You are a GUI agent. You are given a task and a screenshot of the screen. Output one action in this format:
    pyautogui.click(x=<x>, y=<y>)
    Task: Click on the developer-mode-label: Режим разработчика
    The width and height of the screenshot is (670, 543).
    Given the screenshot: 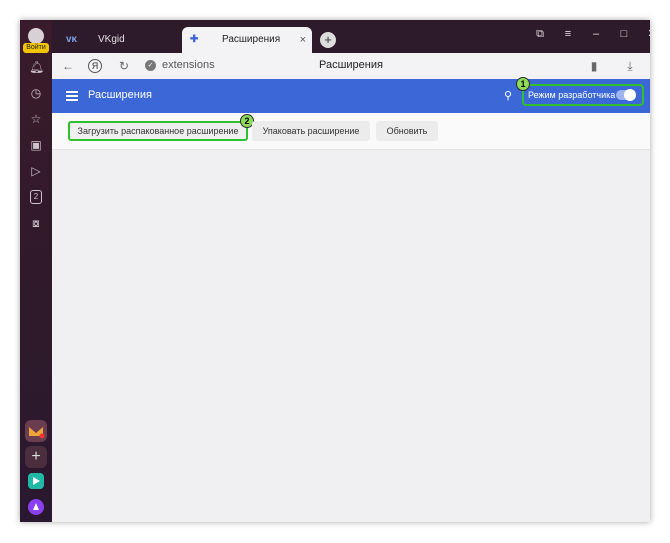 What is the action you would take?
    pyautogui.click(x=572, y=95)
    